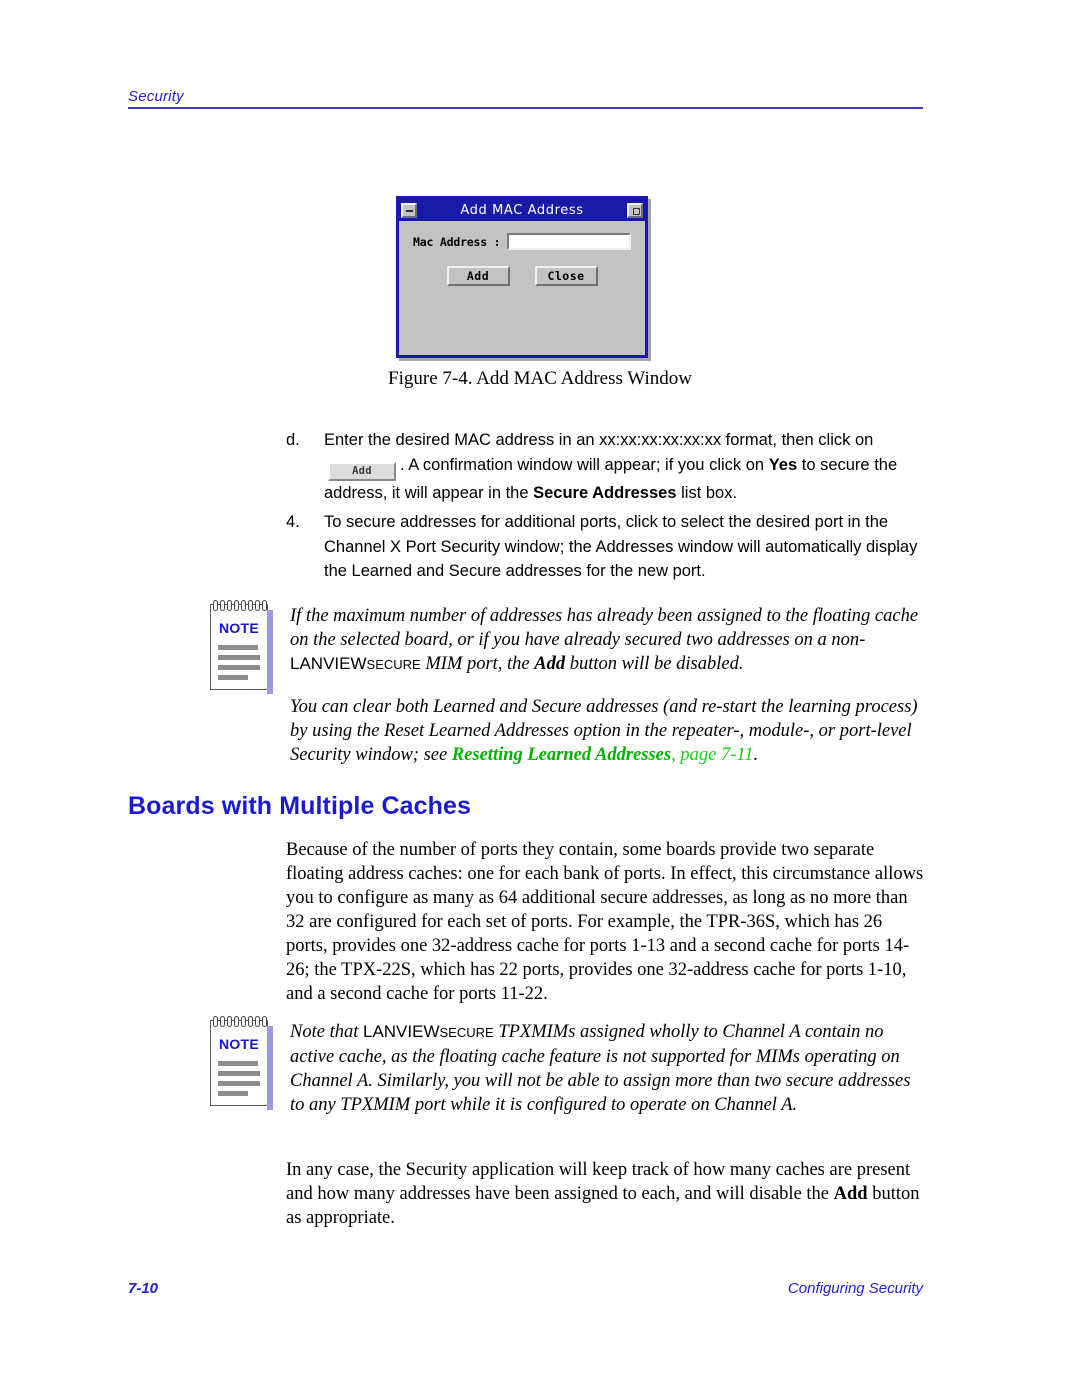 This screenshot has height=1397, width=1080. Describe the element at coordinates (756, 755) in the screenshot. I see `note-p2-part-2: .` at that location.